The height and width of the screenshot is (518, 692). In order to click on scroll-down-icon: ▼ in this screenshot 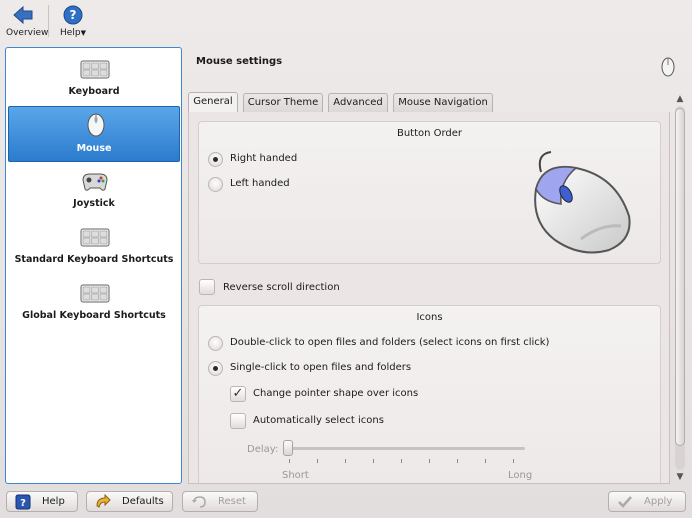, I will do `click(680, 477)`.